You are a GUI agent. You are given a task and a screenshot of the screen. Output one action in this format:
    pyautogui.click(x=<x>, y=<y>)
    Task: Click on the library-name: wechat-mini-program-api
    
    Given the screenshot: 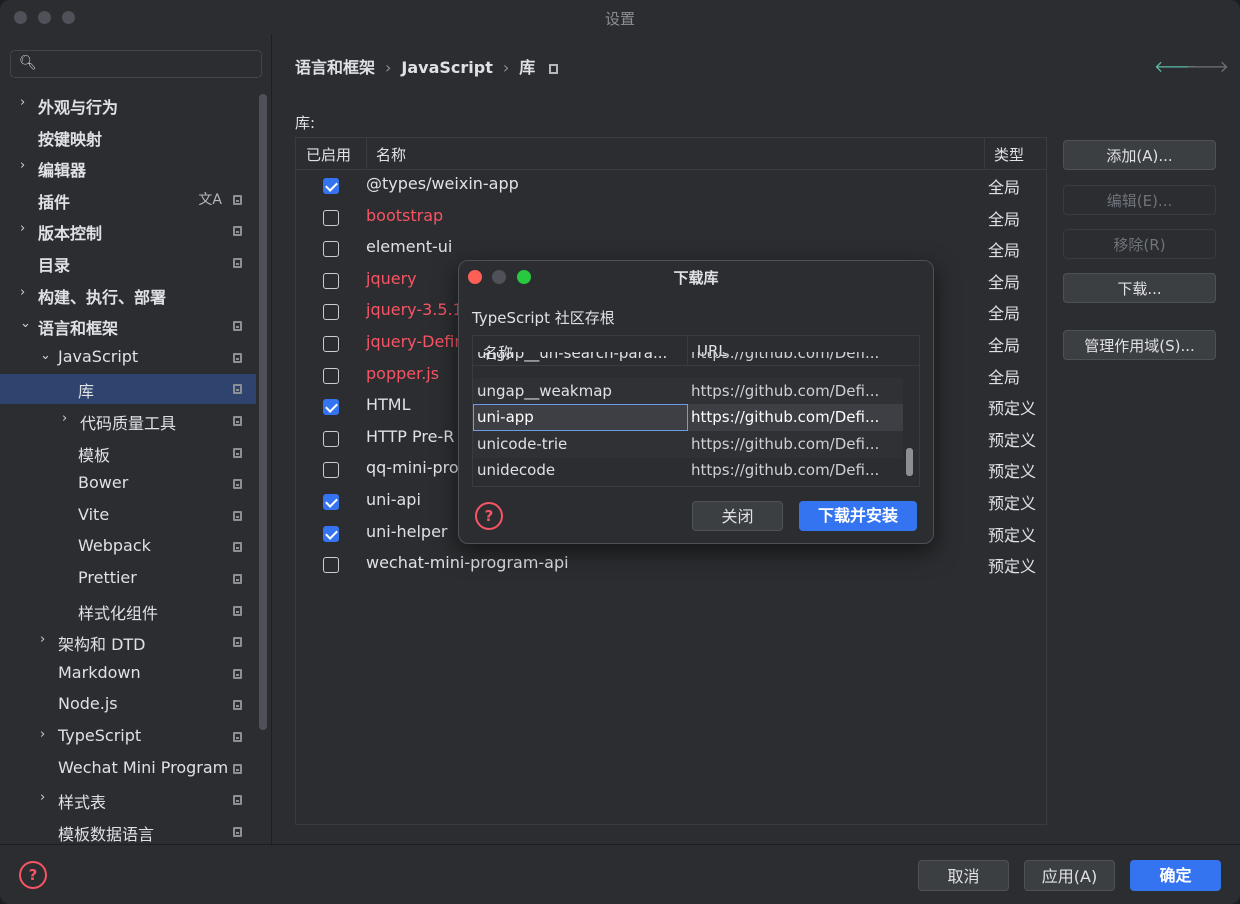 What is the action you would take?
    pyautogui.click(x=467, y=563)
    